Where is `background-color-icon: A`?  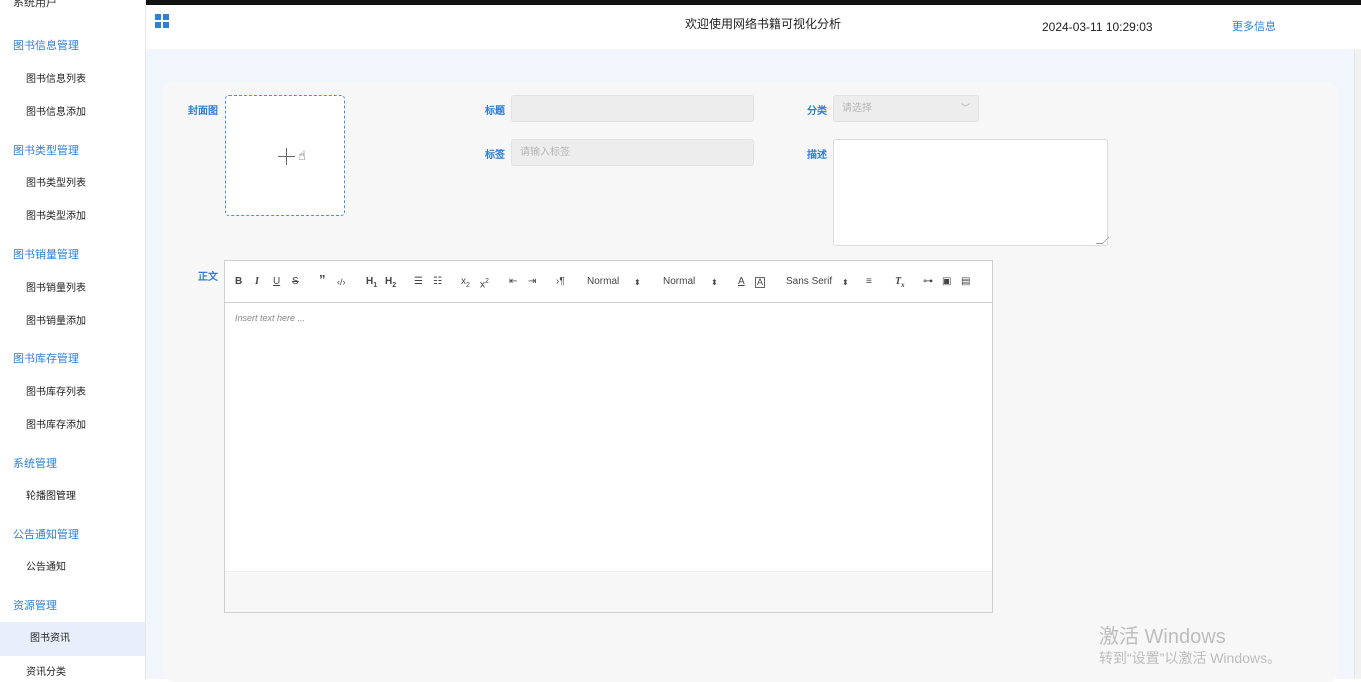 background-color-icon: A is located at coordinates (760, 282).